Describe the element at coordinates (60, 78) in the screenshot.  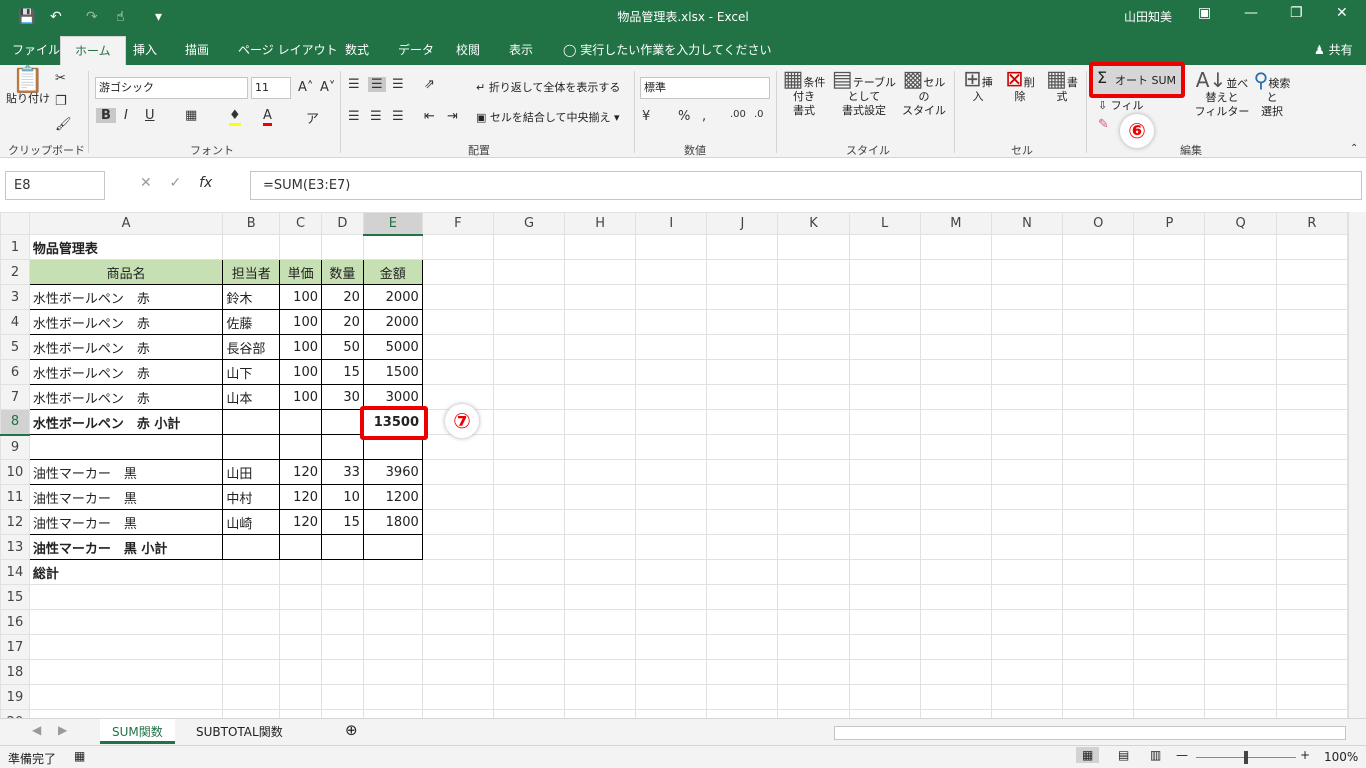
I see `cut-icon: ✂` at that location.